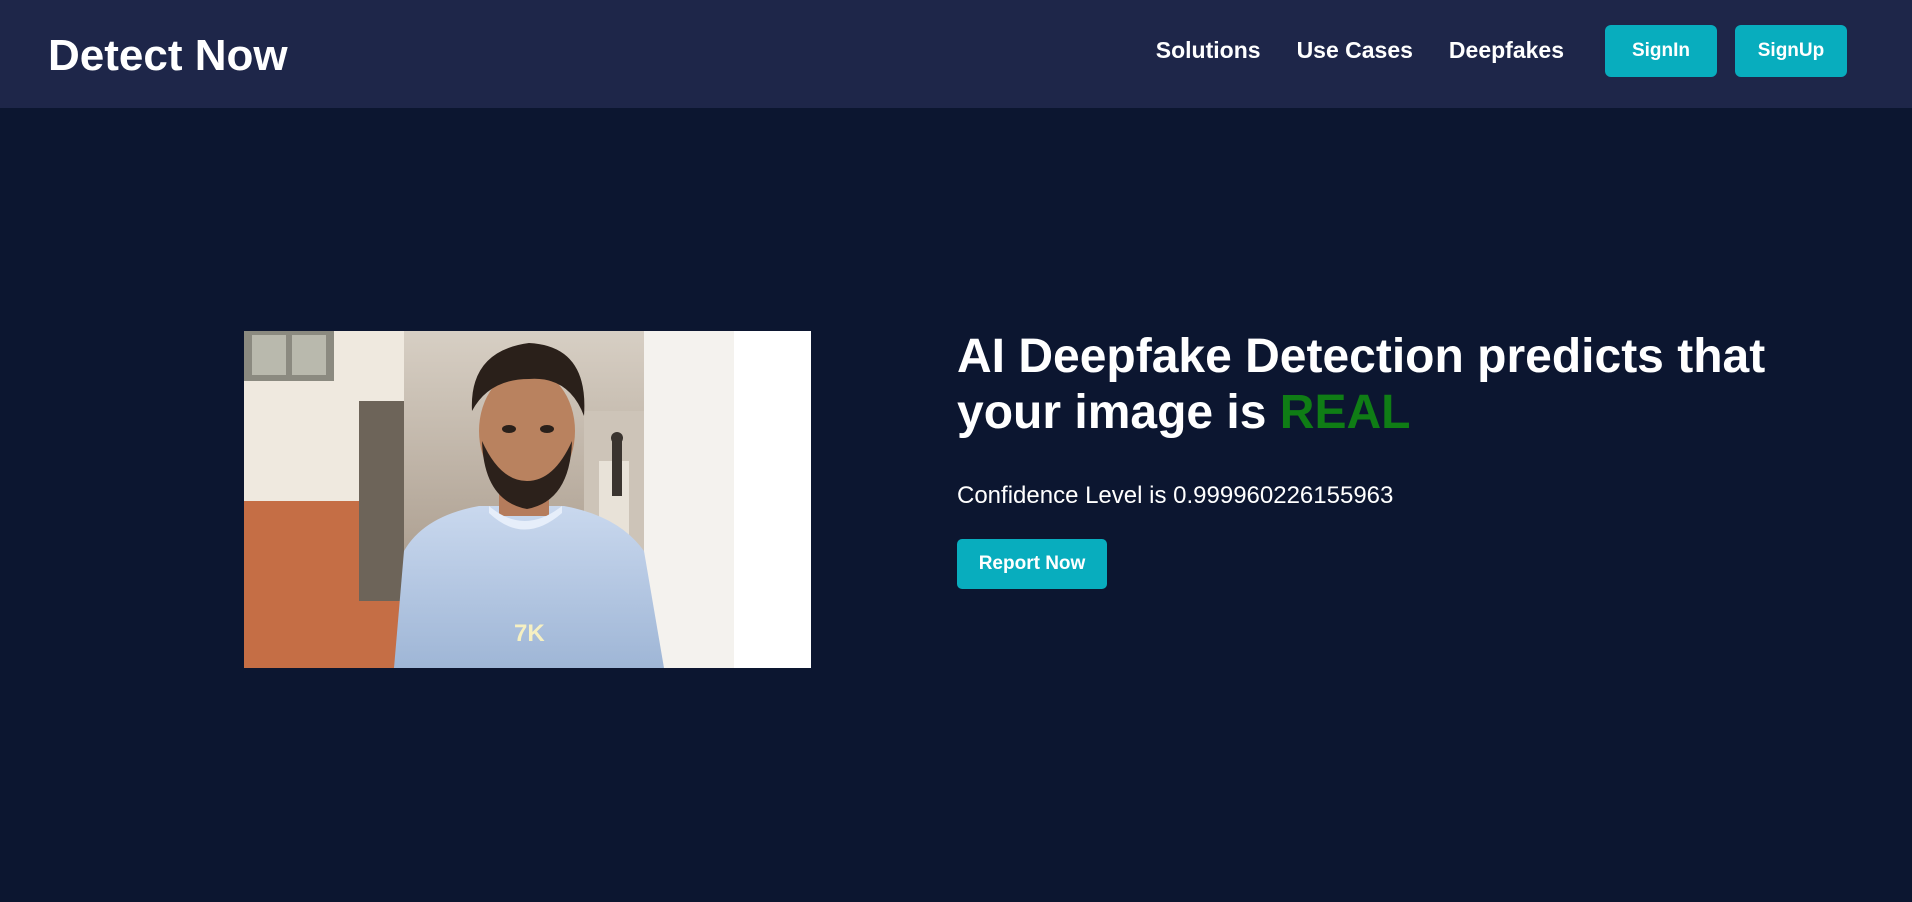  I want to click on verdict-label: REAL, so click(1345, 412).